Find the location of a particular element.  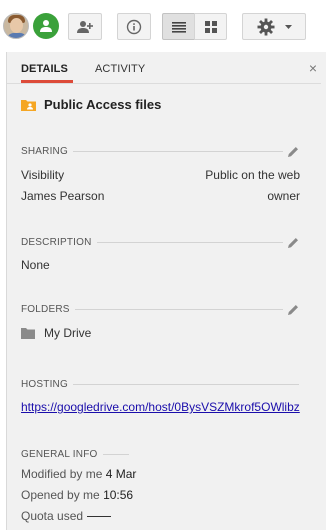

item-title-row: Public Access files is located at coordinates (91, 104).